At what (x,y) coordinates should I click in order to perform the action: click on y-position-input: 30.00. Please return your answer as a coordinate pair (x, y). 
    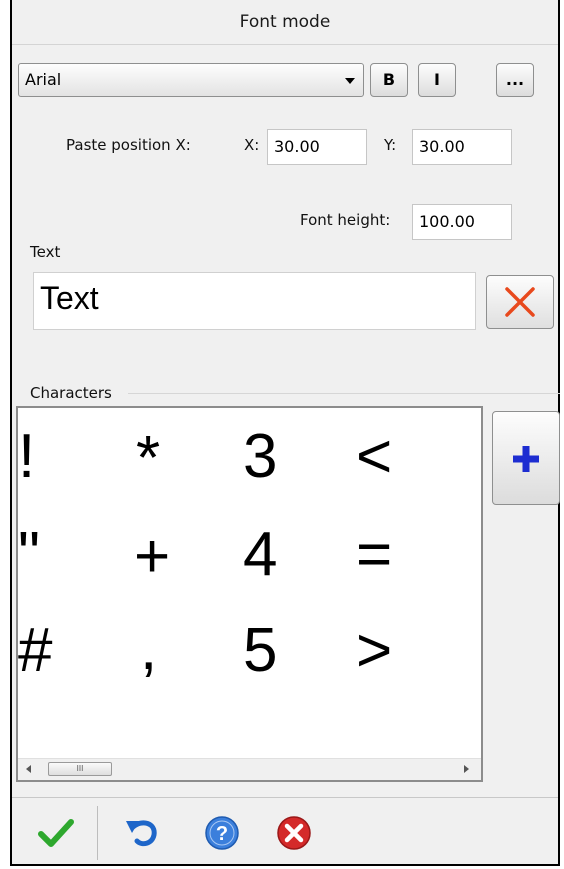
    Looking at the image, I should click on (462, 147).